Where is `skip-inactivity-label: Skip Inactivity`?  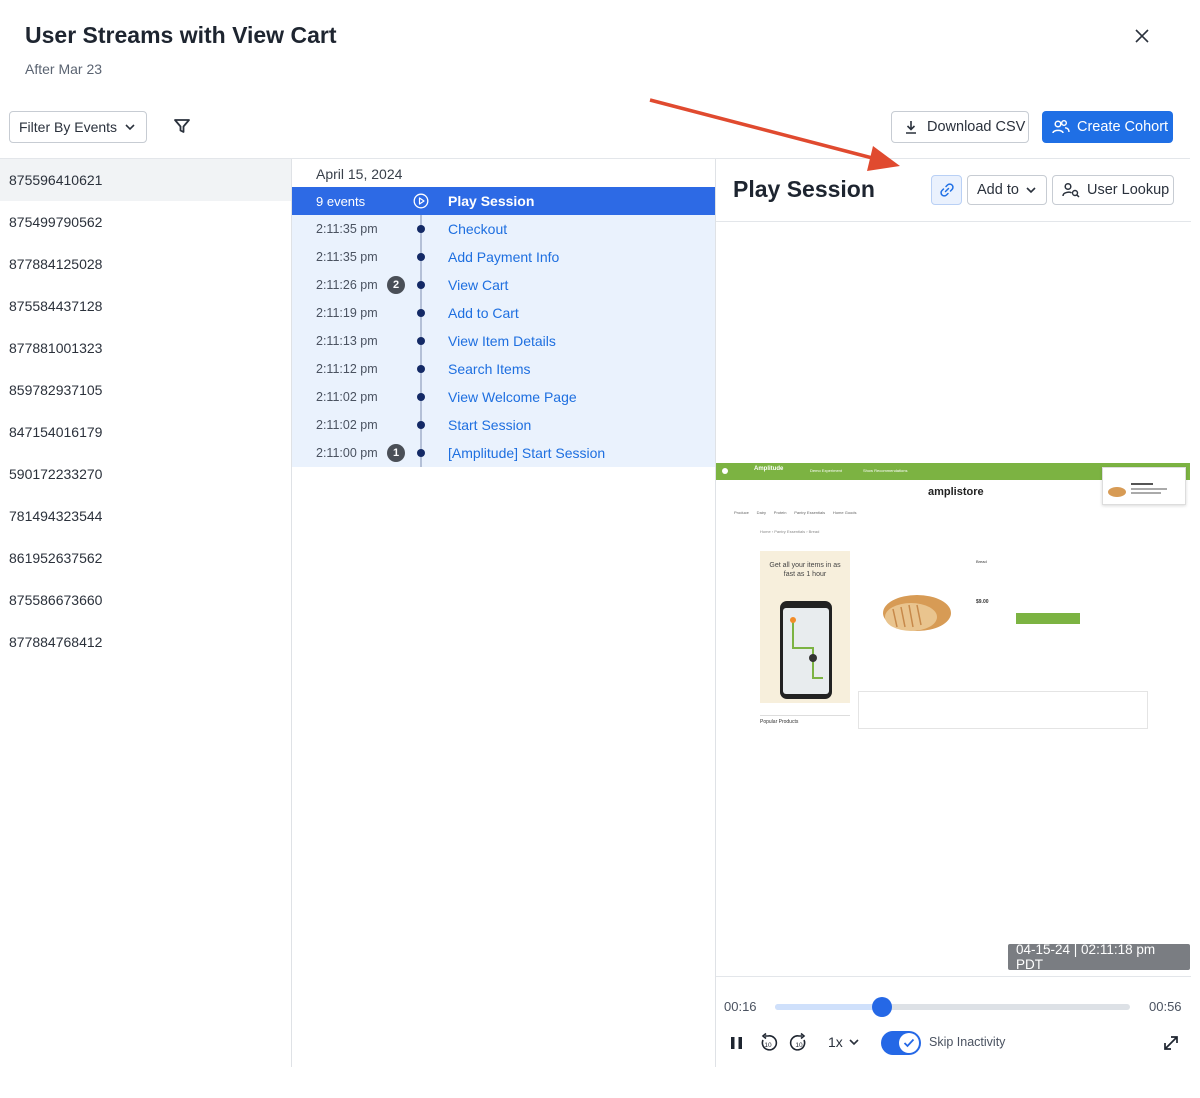 skip-inactivity-label: Skip Inactivity is located at coordinates (967, 1042).